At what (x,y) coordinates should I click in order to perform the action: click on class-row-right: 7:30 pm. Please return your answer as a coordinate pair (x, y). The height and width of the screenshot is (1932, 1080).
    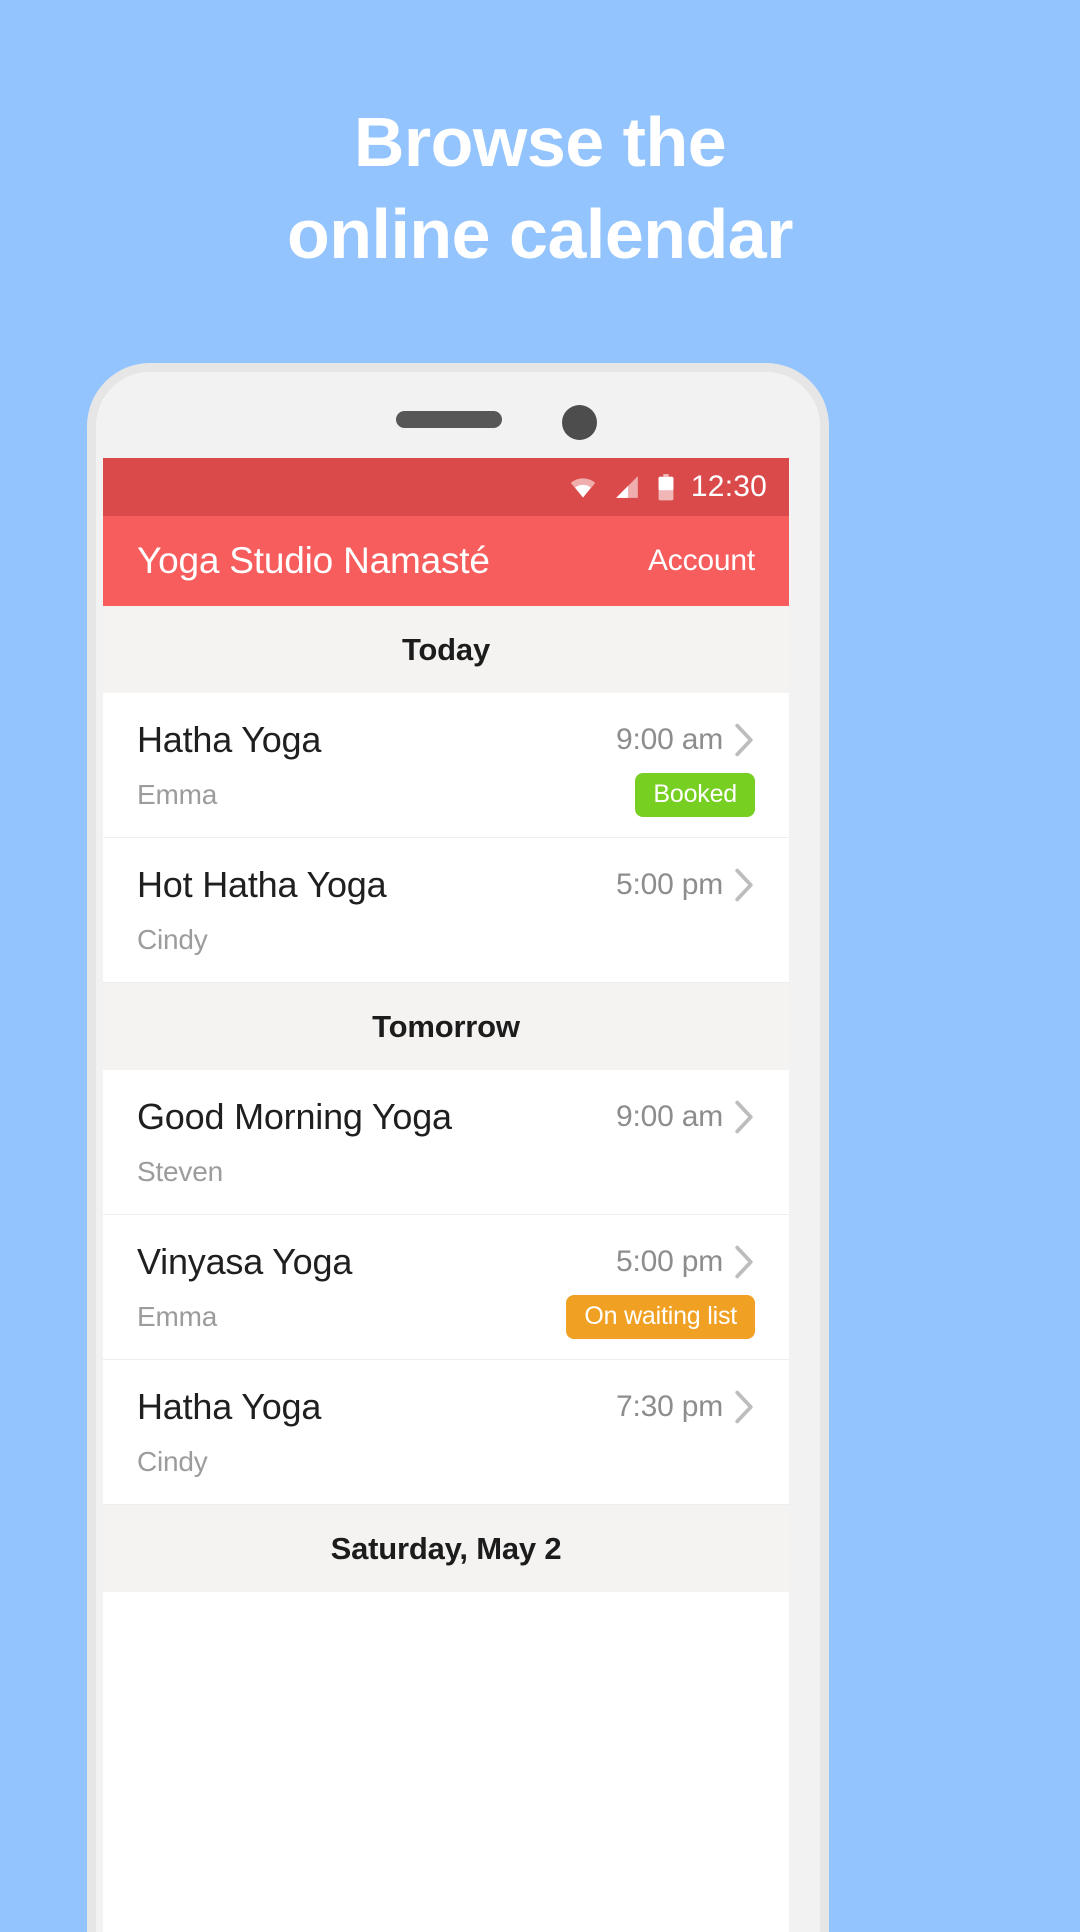
    Looking at the image, I should click on (685, 1407).